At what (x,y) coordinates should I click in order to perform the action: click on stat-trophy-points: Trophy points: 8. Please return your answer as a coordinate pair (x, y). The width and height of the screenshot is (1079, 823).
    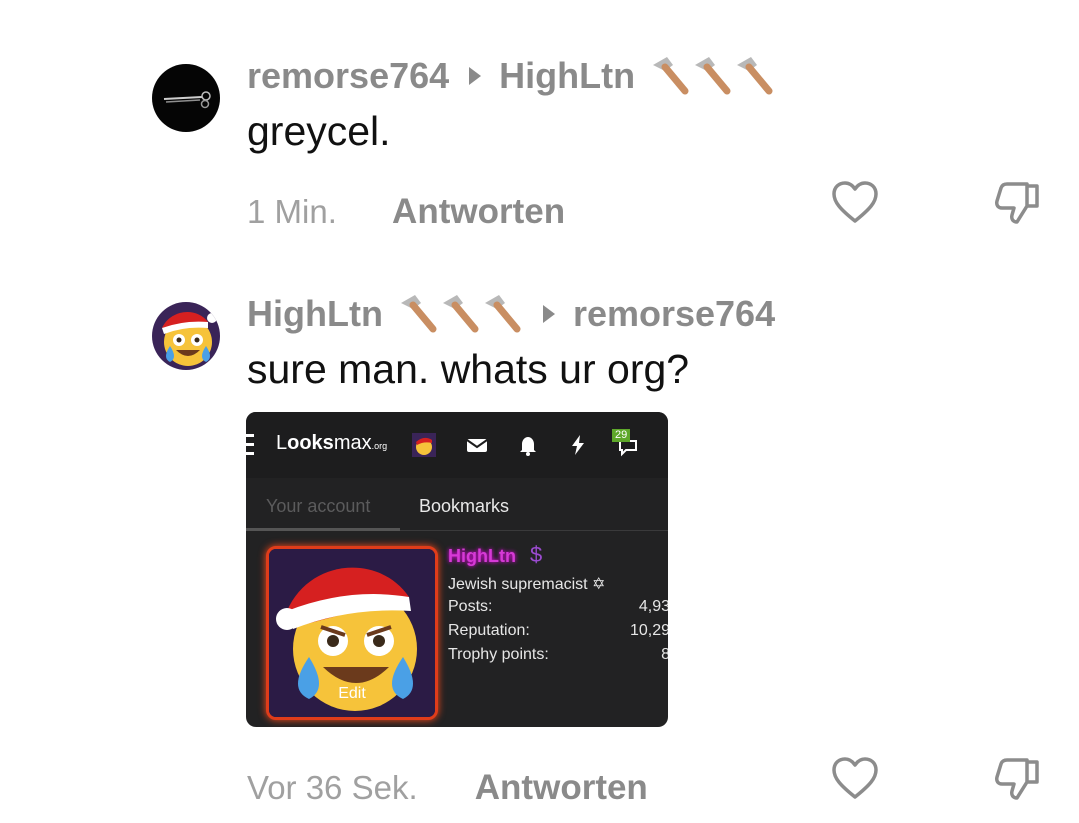
    Looking at the image, I should click on (558, 655).